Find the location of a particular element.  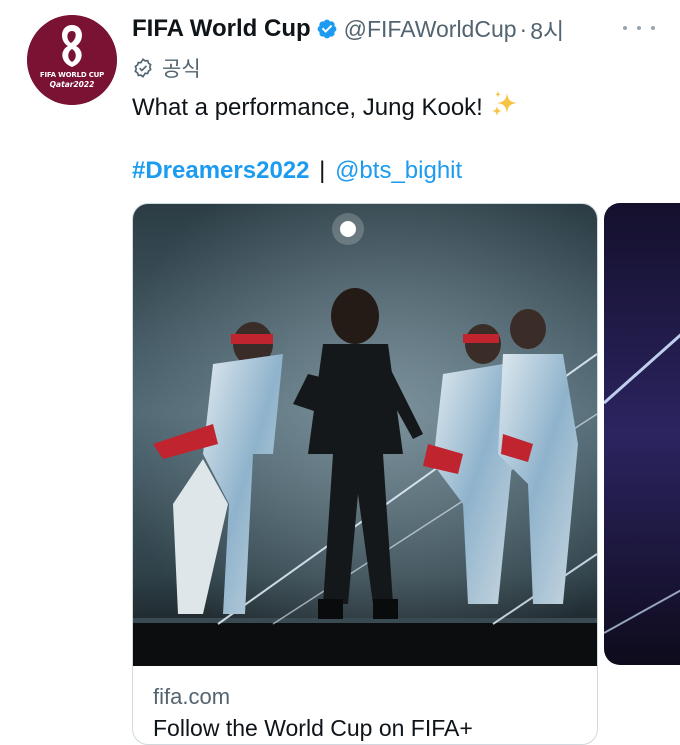

sparkles-icon is located at coordinates (504, 103).